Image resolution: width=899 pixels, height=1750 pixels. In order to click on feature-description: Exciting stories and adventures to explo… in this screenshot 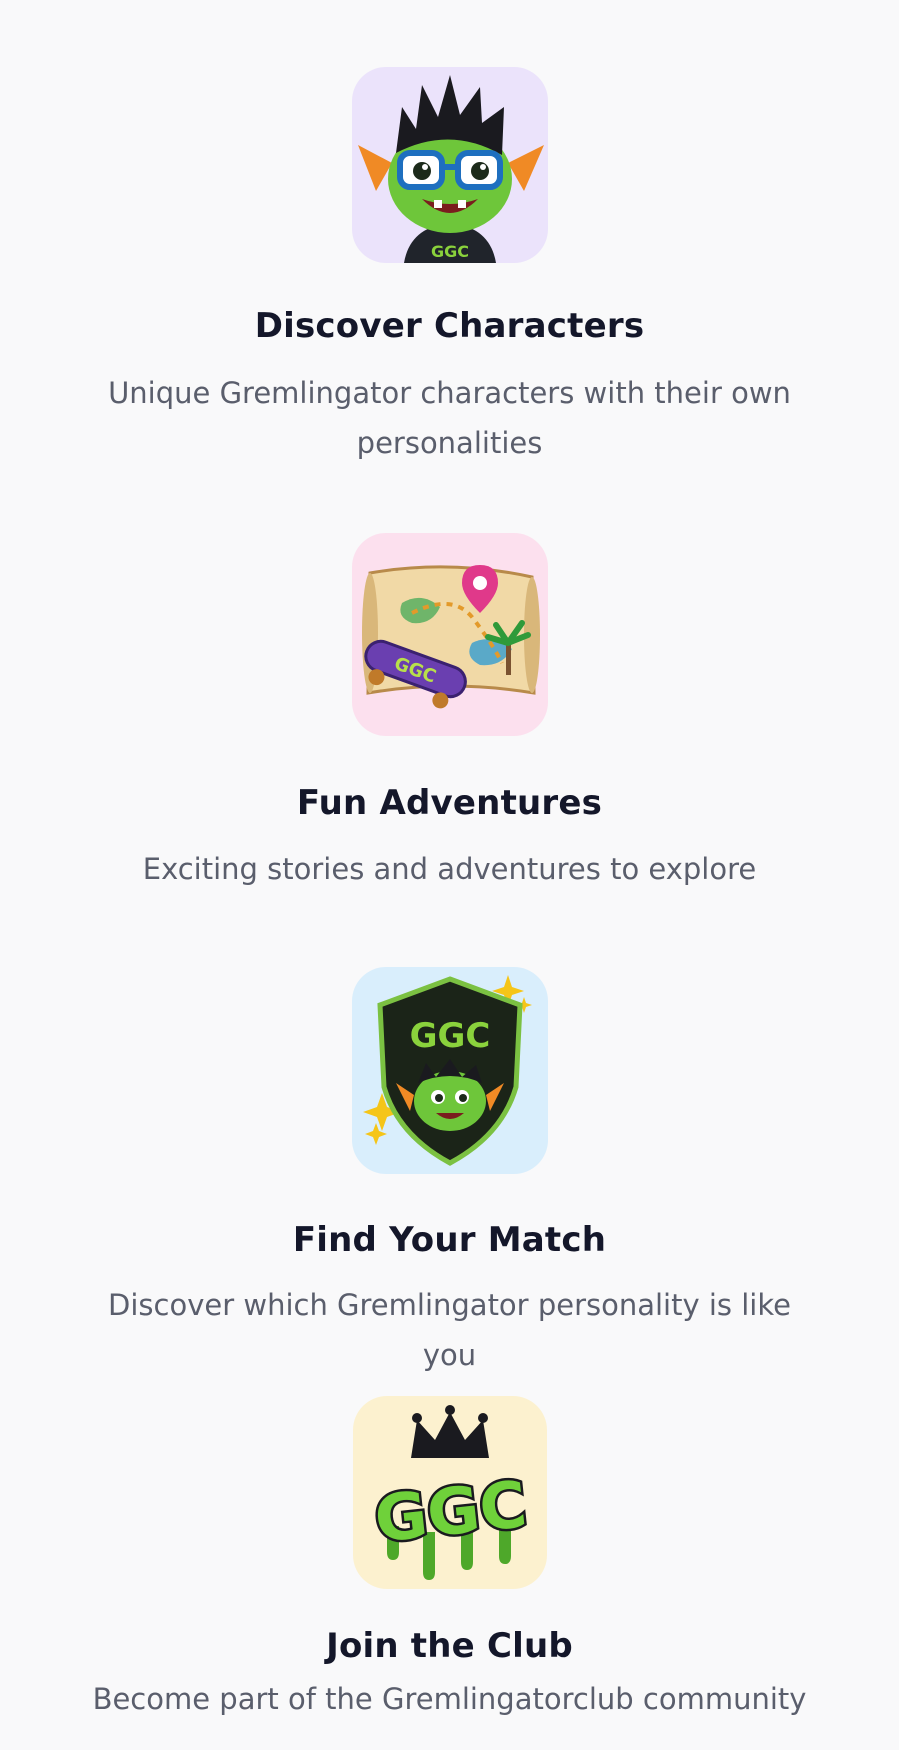, I will do `click(449, 869)`.